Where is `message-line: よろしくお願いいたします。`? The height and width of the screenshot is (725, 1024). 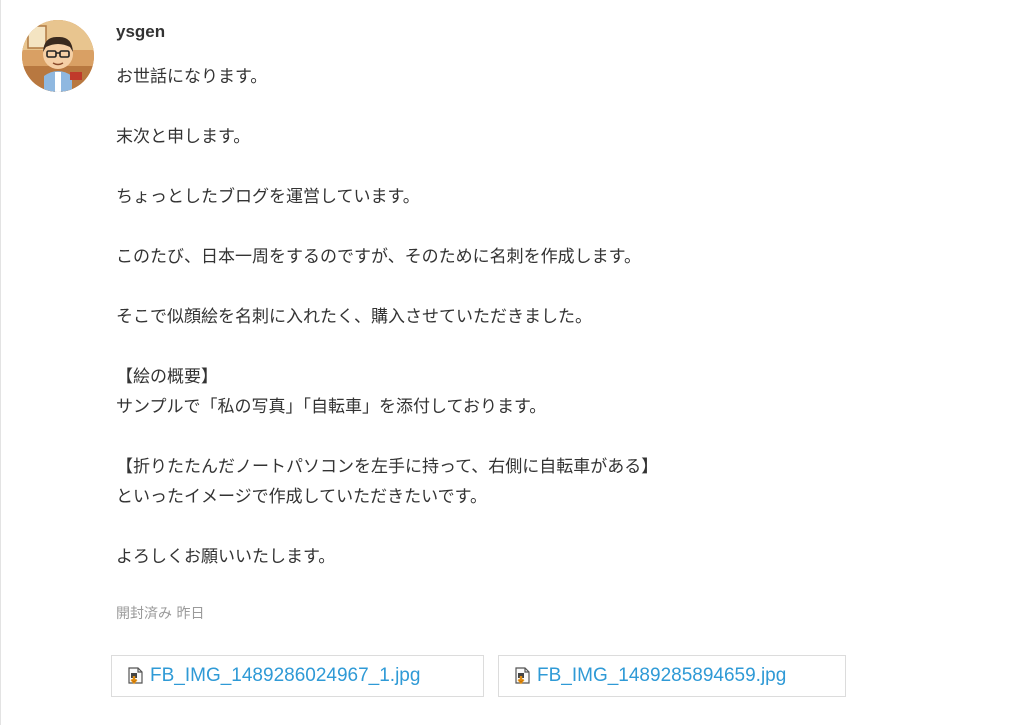
message-line: よろしくお願いいたします。 is located at coordinates (226, 557).